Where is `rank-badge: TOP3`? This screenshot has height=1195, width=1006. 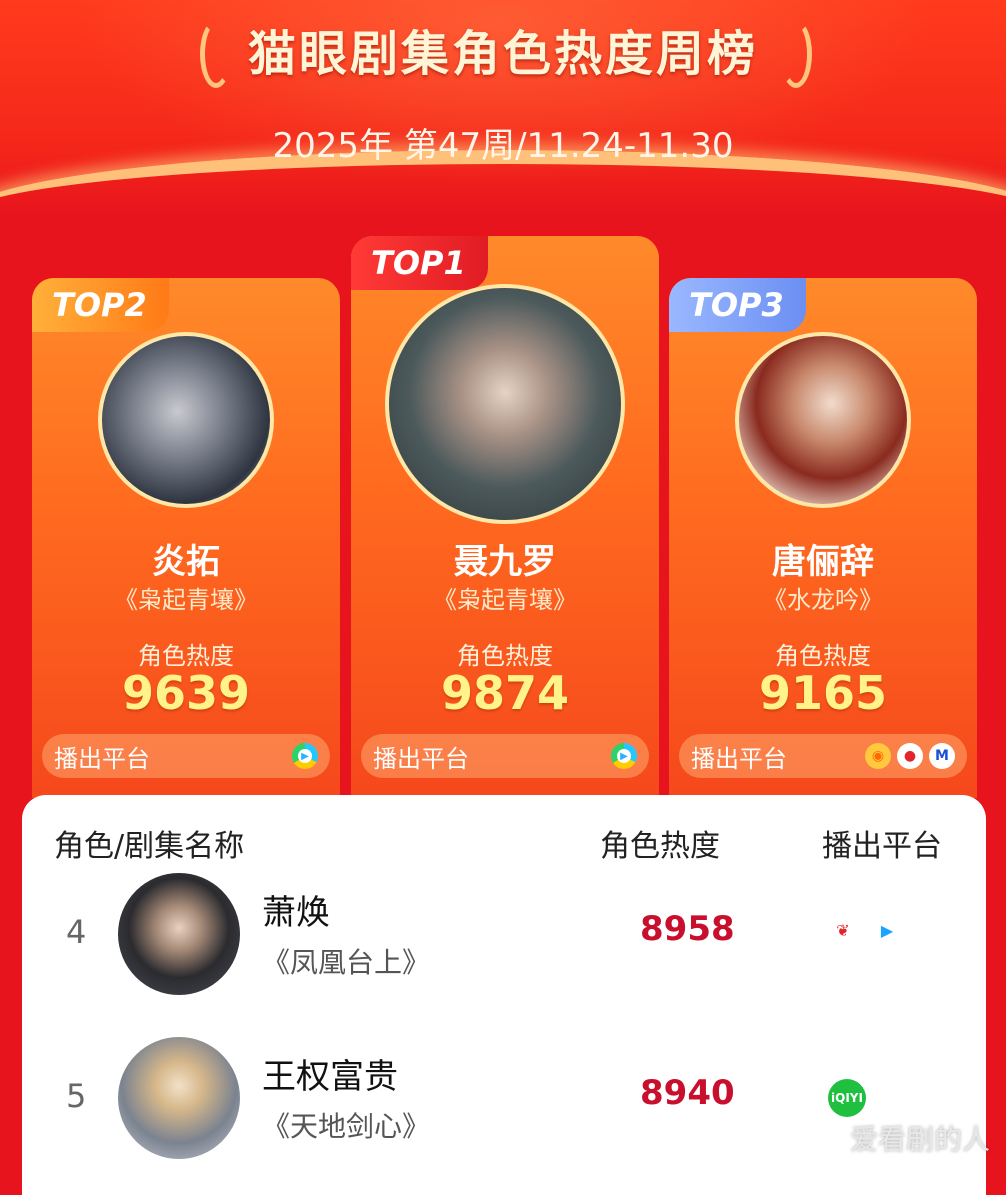 rank-badge: TOP3 is located at coordinates (737, 305).